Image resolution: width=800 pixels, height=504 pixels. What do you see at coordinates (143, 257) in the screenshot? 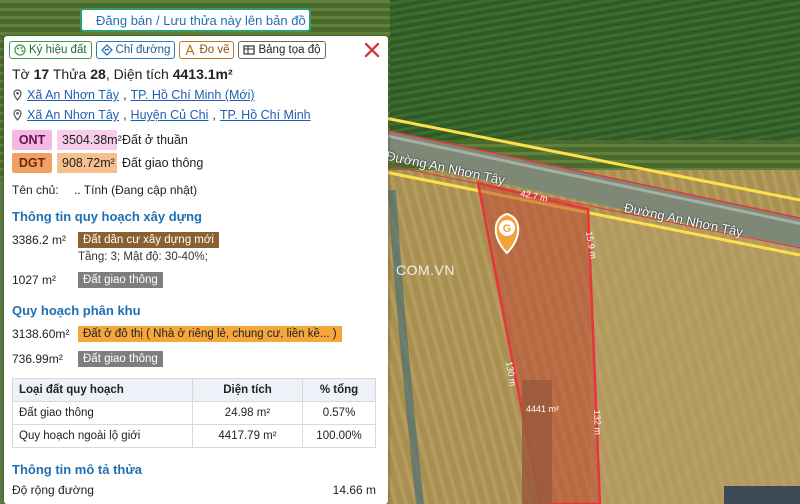
I see `plan-detail: Tầng: 3; Mật độ: 30-40%;` at bounding box center [143, 257].